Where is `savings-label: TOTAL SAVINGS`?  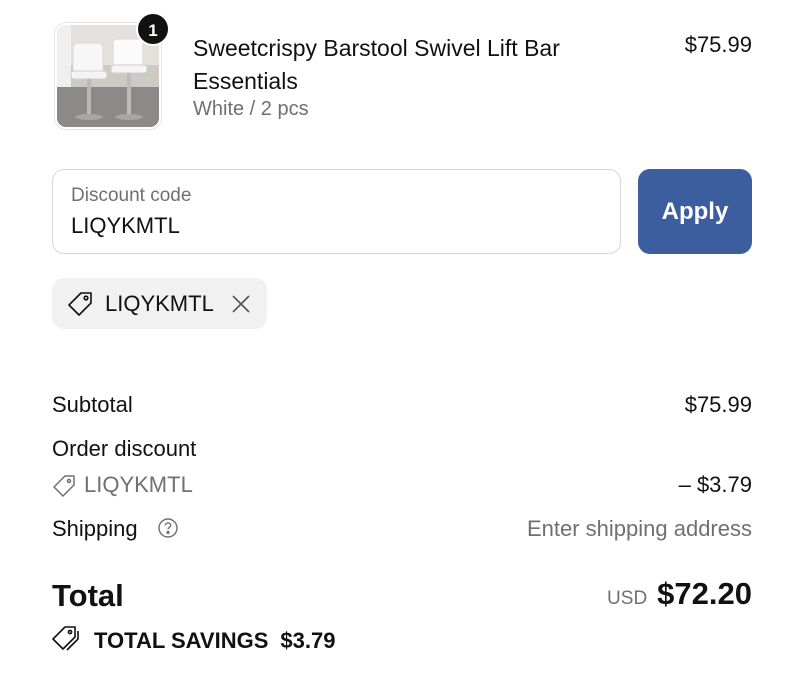 savings-label: TOTAL SAVINGS is located at coordinates (181, 640).